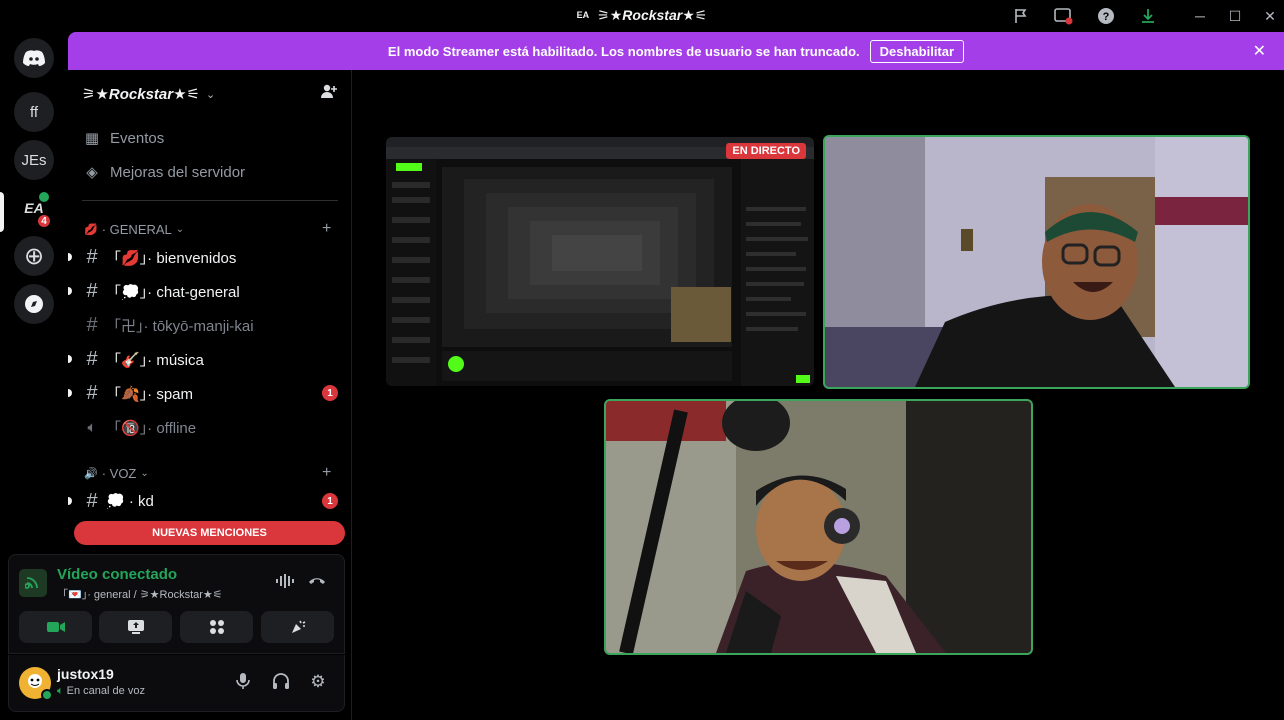  I want to click on online-status-icon, so click(47, 695).